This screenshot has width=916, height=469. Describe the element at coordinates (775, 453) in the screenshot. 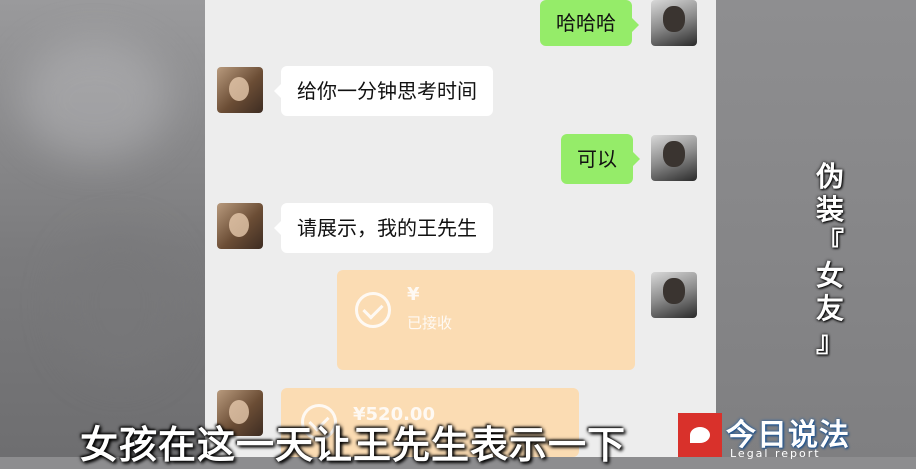

I see `channel-logo-subtext: Legal report` at that location.